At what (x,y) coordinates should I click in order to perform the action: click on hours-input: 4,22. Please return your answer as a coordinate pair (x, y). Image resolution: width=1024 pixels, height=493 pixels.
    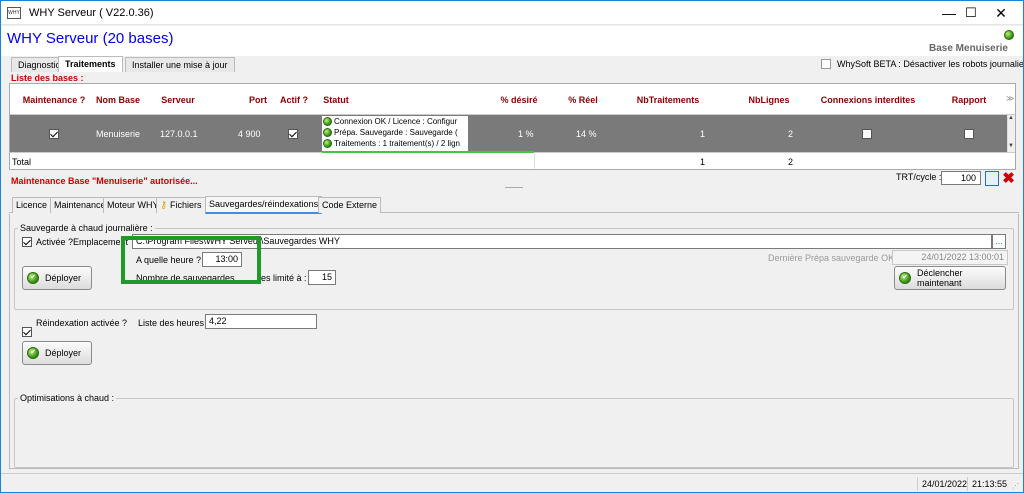
    Looking at the image, I should click on (261, 321).